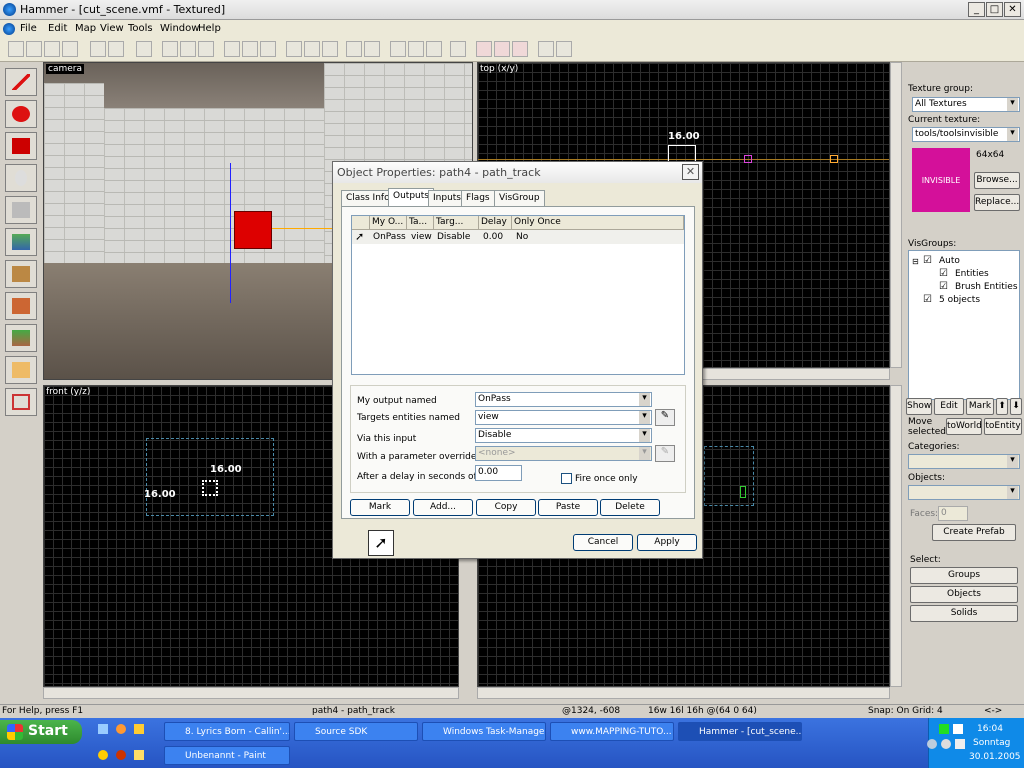 The width and height of the screenshot is (1024, 768). I want to click on menu-view: View, so click(112, 28).